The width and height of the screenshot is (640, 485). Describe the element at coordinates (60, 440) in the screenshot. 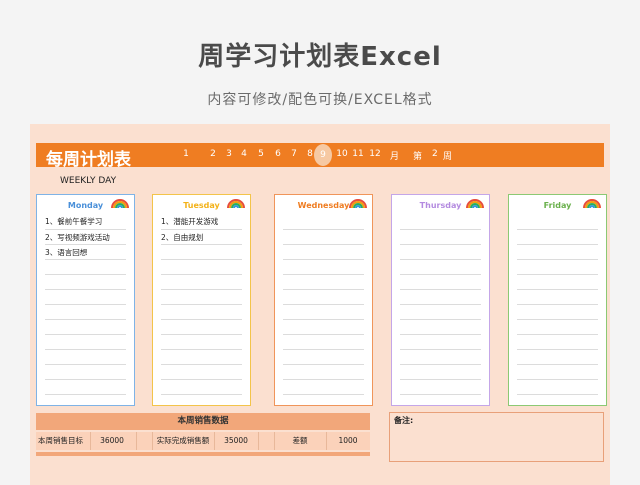

I see `target-label: 本周销售目标` at that location.